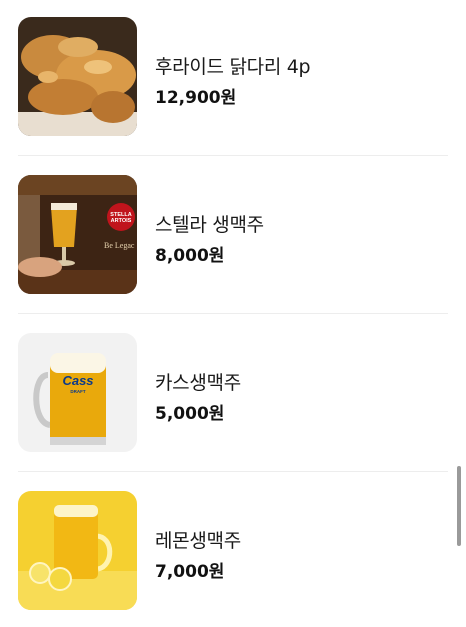 Image resolution: width=466 pixels, height=627 pixels. I want to click on cass-beer-image: Cass DRAFT, so click(77, 392).